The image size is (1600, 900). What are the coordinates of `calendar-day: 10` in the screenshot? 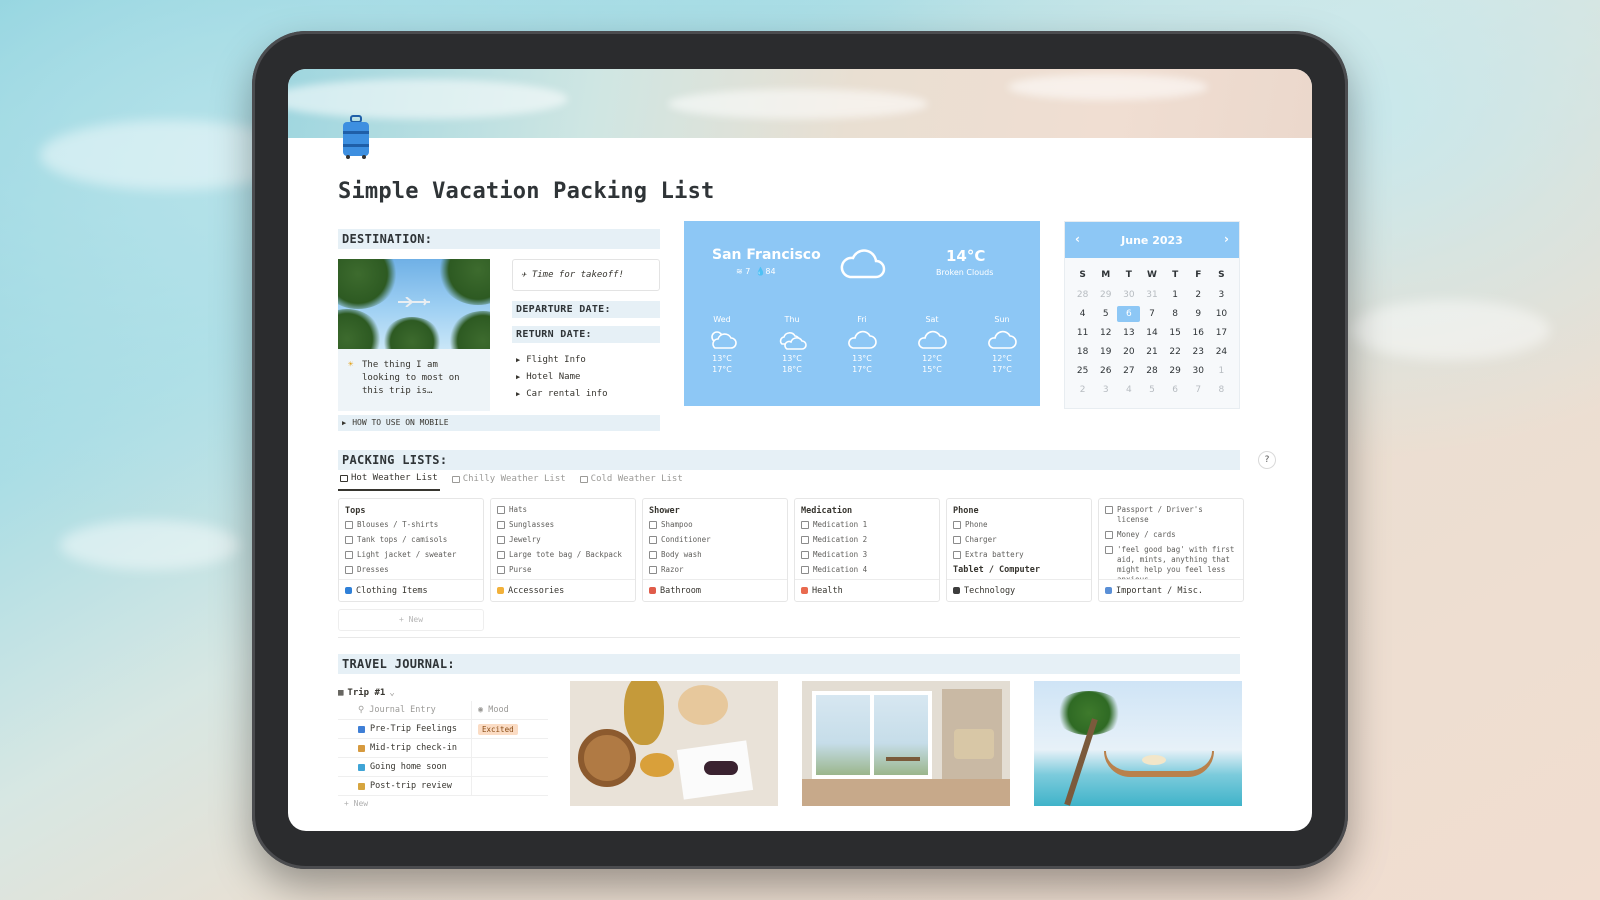 It's located at (1221, 314).